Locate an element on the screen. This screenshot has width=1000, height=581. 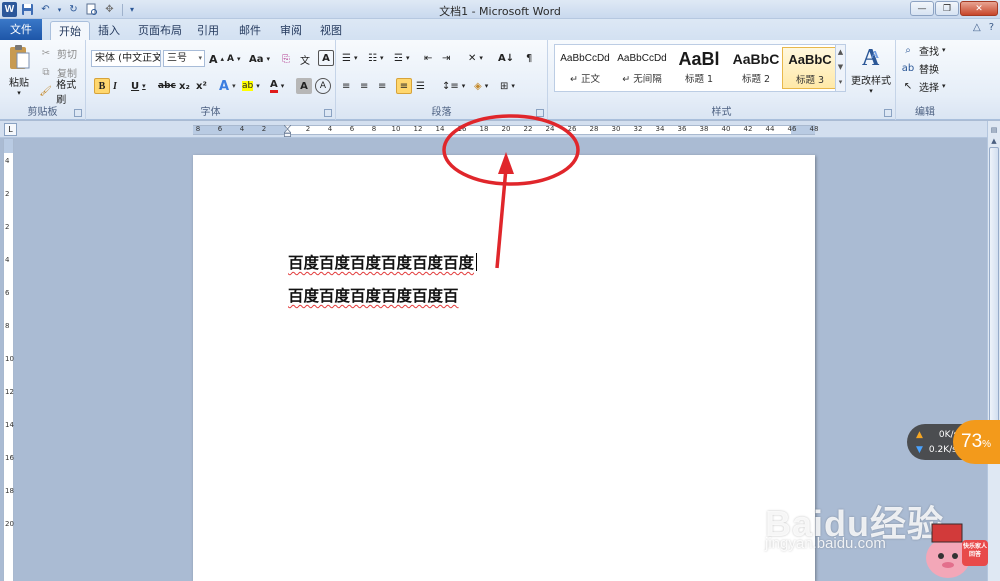
font-dialog-launcher-icon is located at coordinates (328, 113).